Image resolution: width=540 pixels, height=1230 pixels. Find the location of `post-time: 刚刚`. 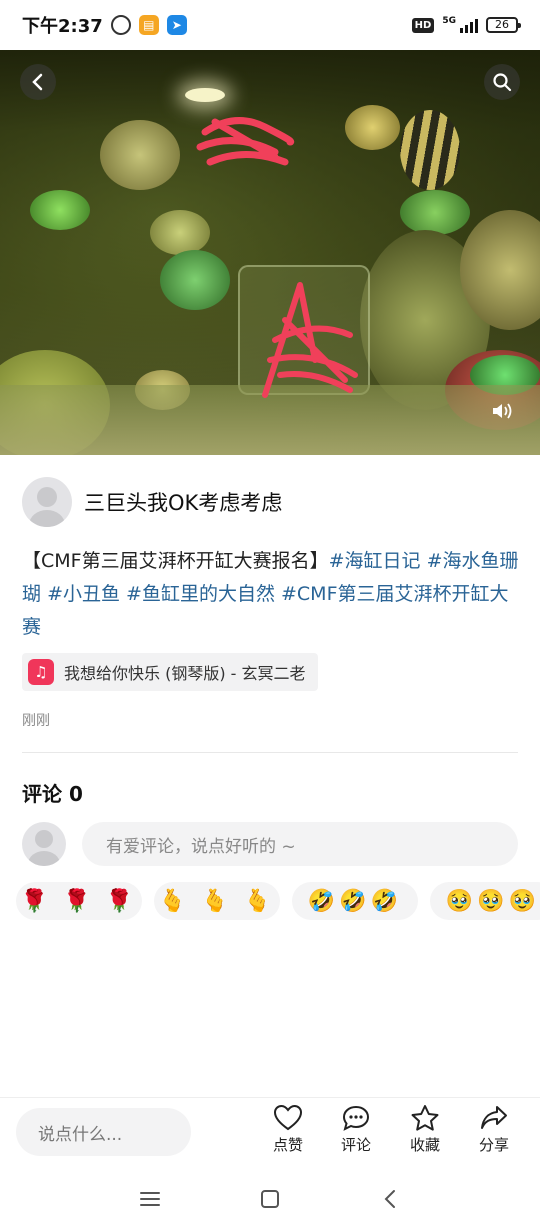

post-time: 刚刚 is located at coordinates (36, 721).